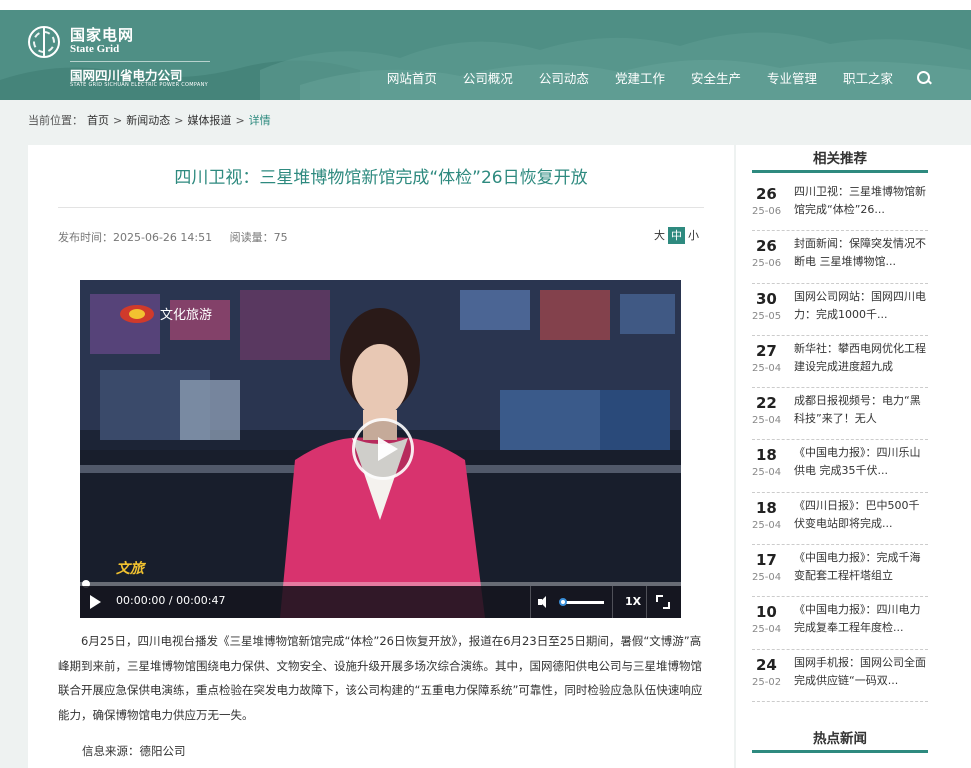 The height and width of the screenshot is (768, 971). I want to click on nav-company-news: 公司动态, so click(564, 77).